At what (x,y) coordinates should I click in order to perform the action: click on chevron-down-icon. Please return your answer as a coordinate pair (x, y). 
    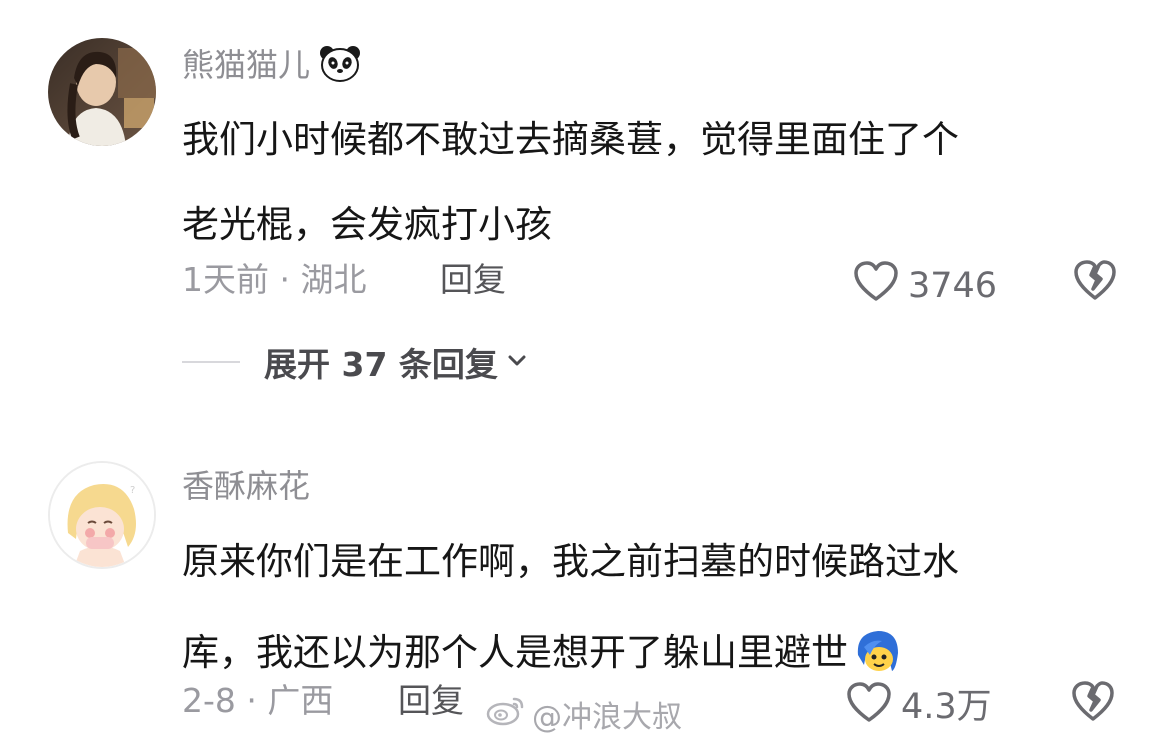
    Looking at the image, I should click on (517, 362).